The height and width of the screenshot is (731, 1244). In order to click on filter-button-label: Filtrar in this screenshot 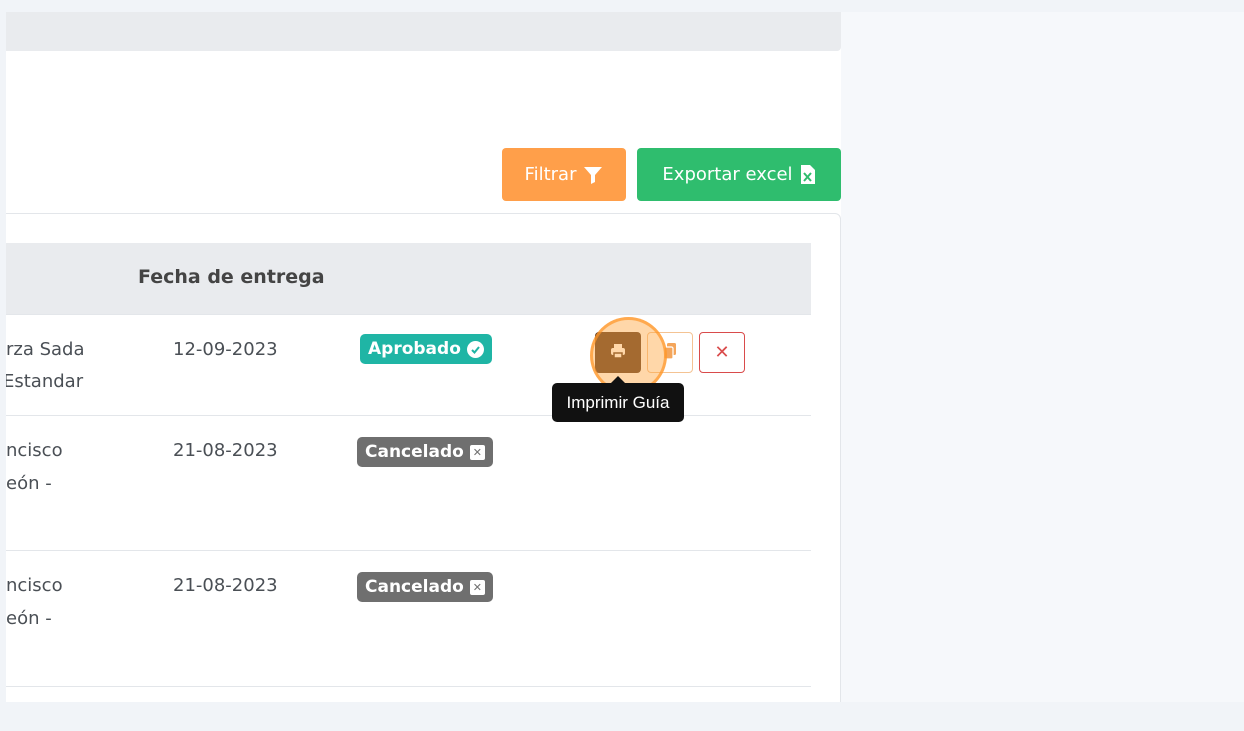, I will do `click(550, 174)`.